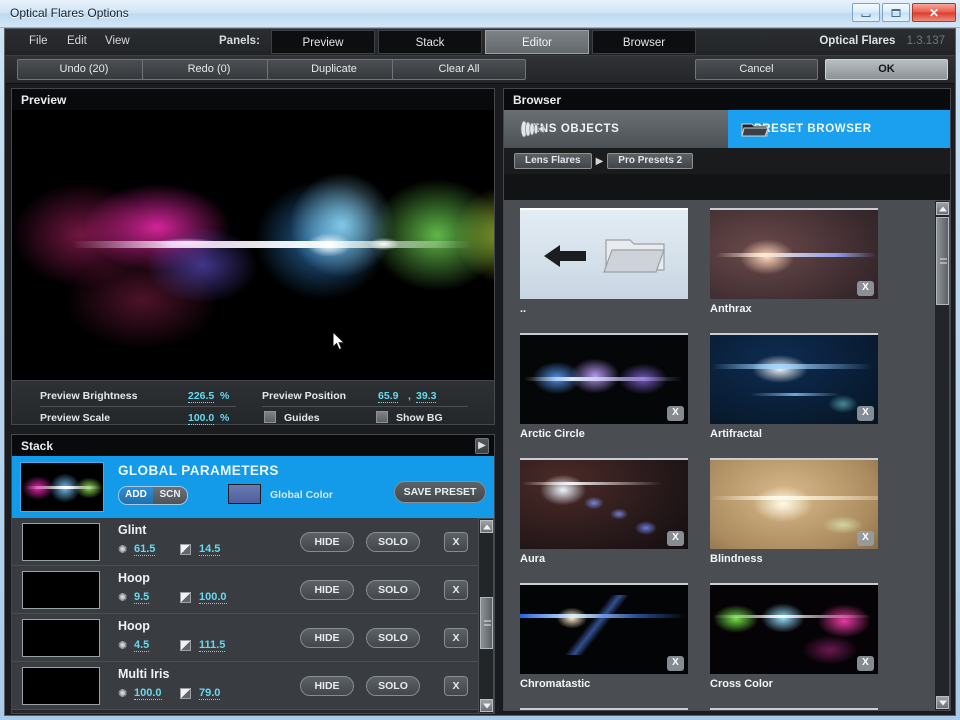 This screenshot has width=960, height=720. I want to click on maximize-button, so click(896, 12).